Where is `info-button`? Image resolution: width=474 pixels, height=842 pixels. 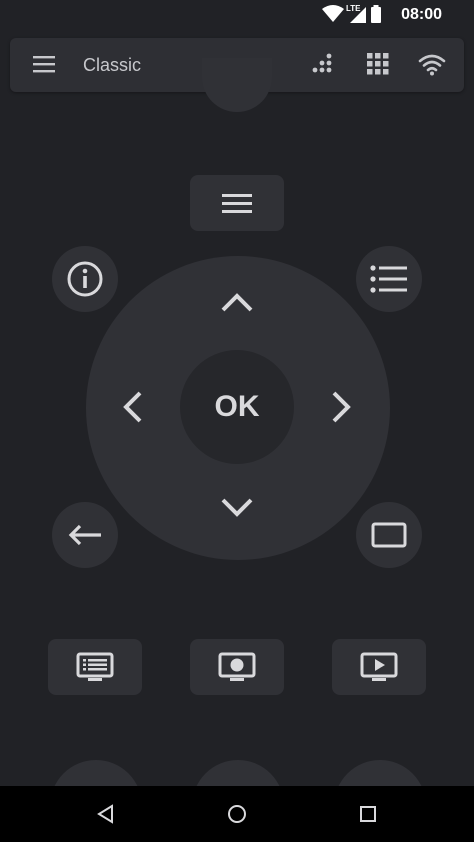 info-button is located at coordinates (85, 279).